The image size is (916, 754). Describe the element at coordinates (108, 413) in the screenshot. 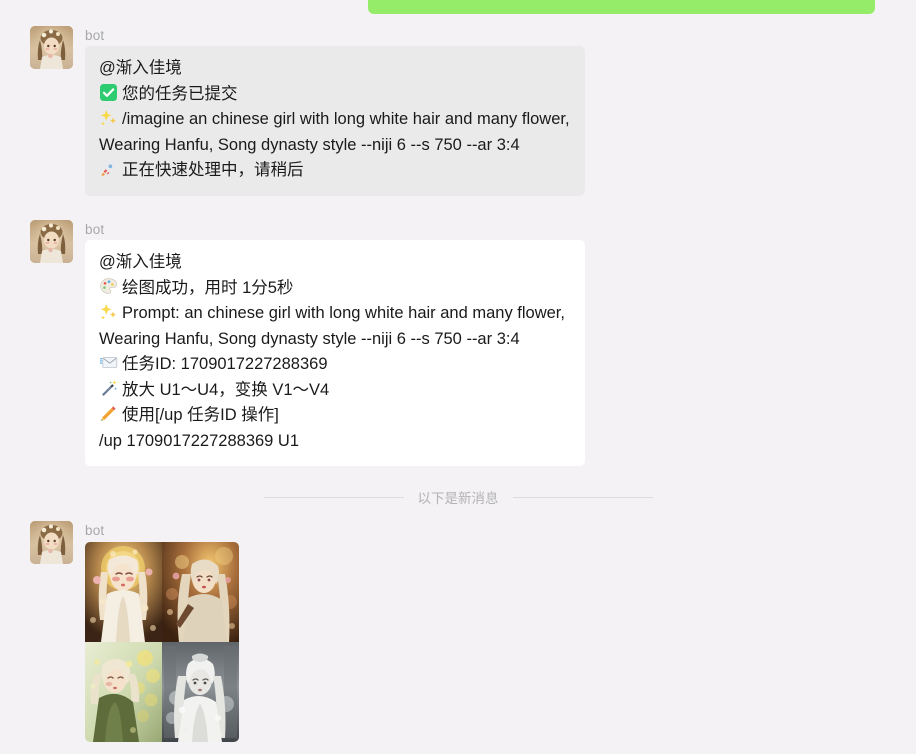

I see `pencil-emoji` at that location.